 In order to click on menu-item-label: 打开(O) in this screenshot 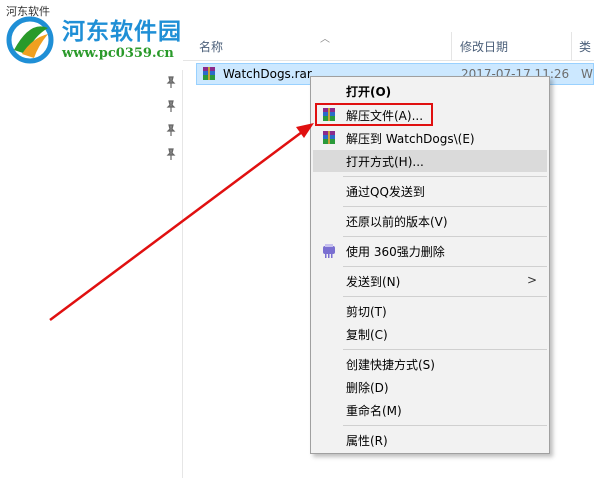, I will do `click(369, 92)`.